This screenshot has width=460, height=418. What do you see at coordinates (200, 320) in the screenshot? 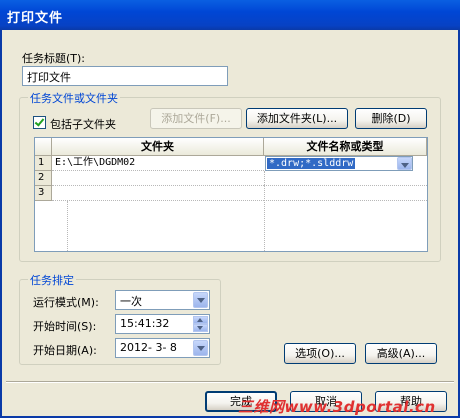
I see `spin-up-icon` at bounding box center [200, 320].